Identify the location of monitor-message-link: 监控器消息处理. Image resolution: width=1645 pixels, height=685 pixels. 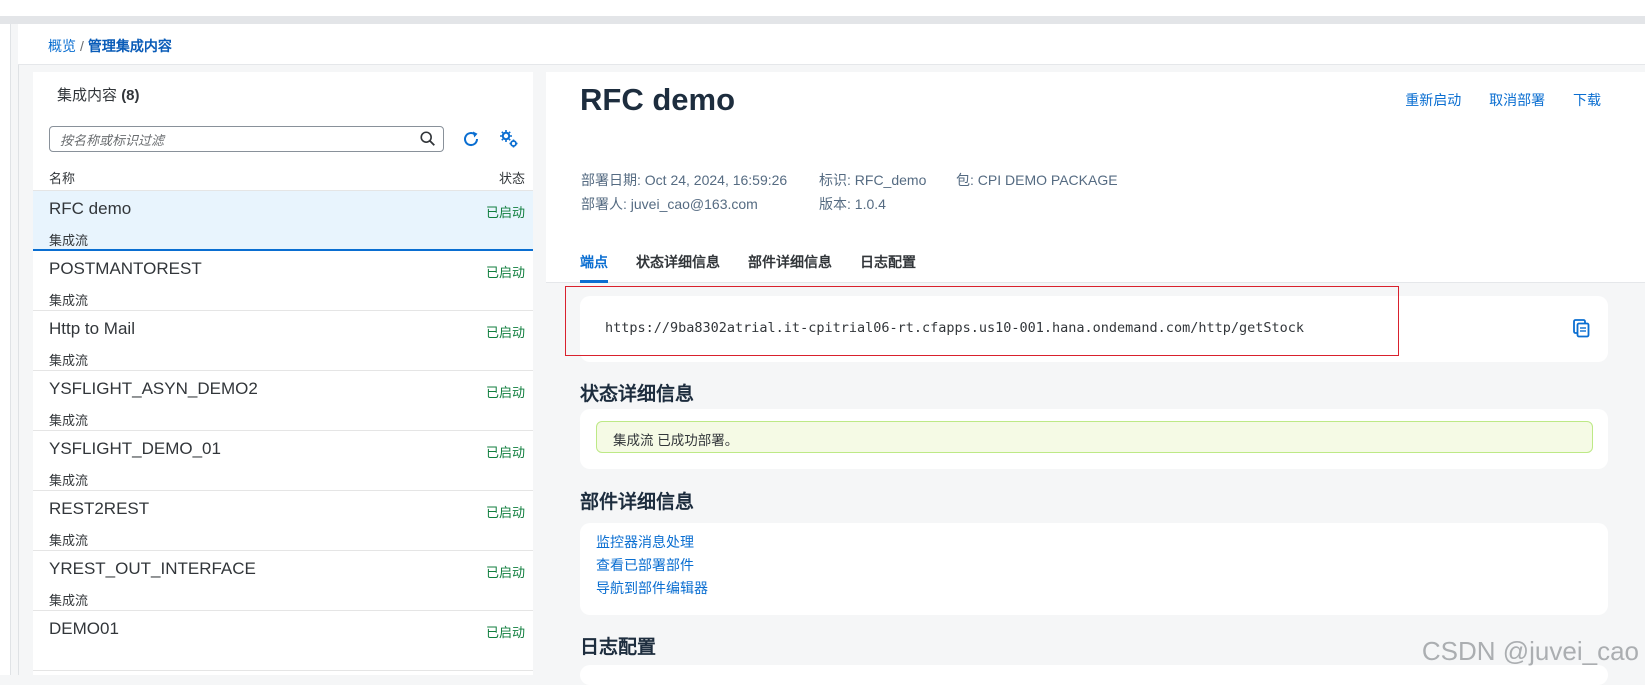
(652, 542).